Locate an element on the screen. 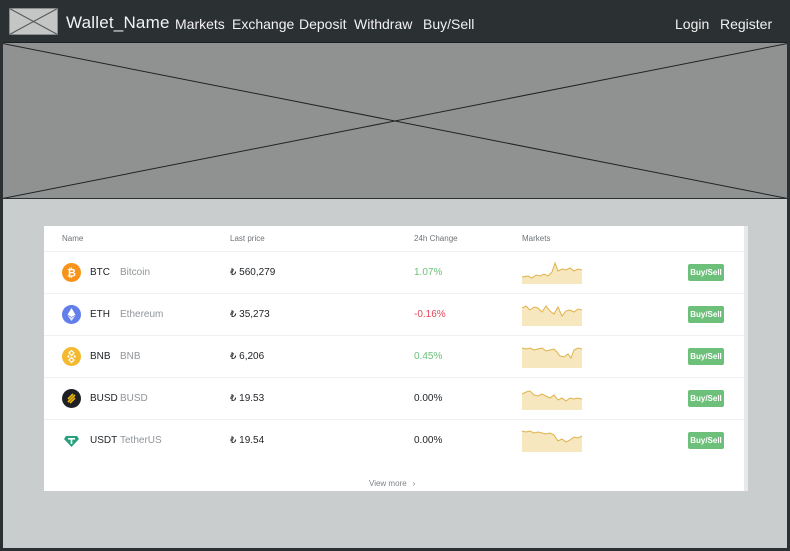  coin-symbol: ETH is located at coordinates (100, 314).